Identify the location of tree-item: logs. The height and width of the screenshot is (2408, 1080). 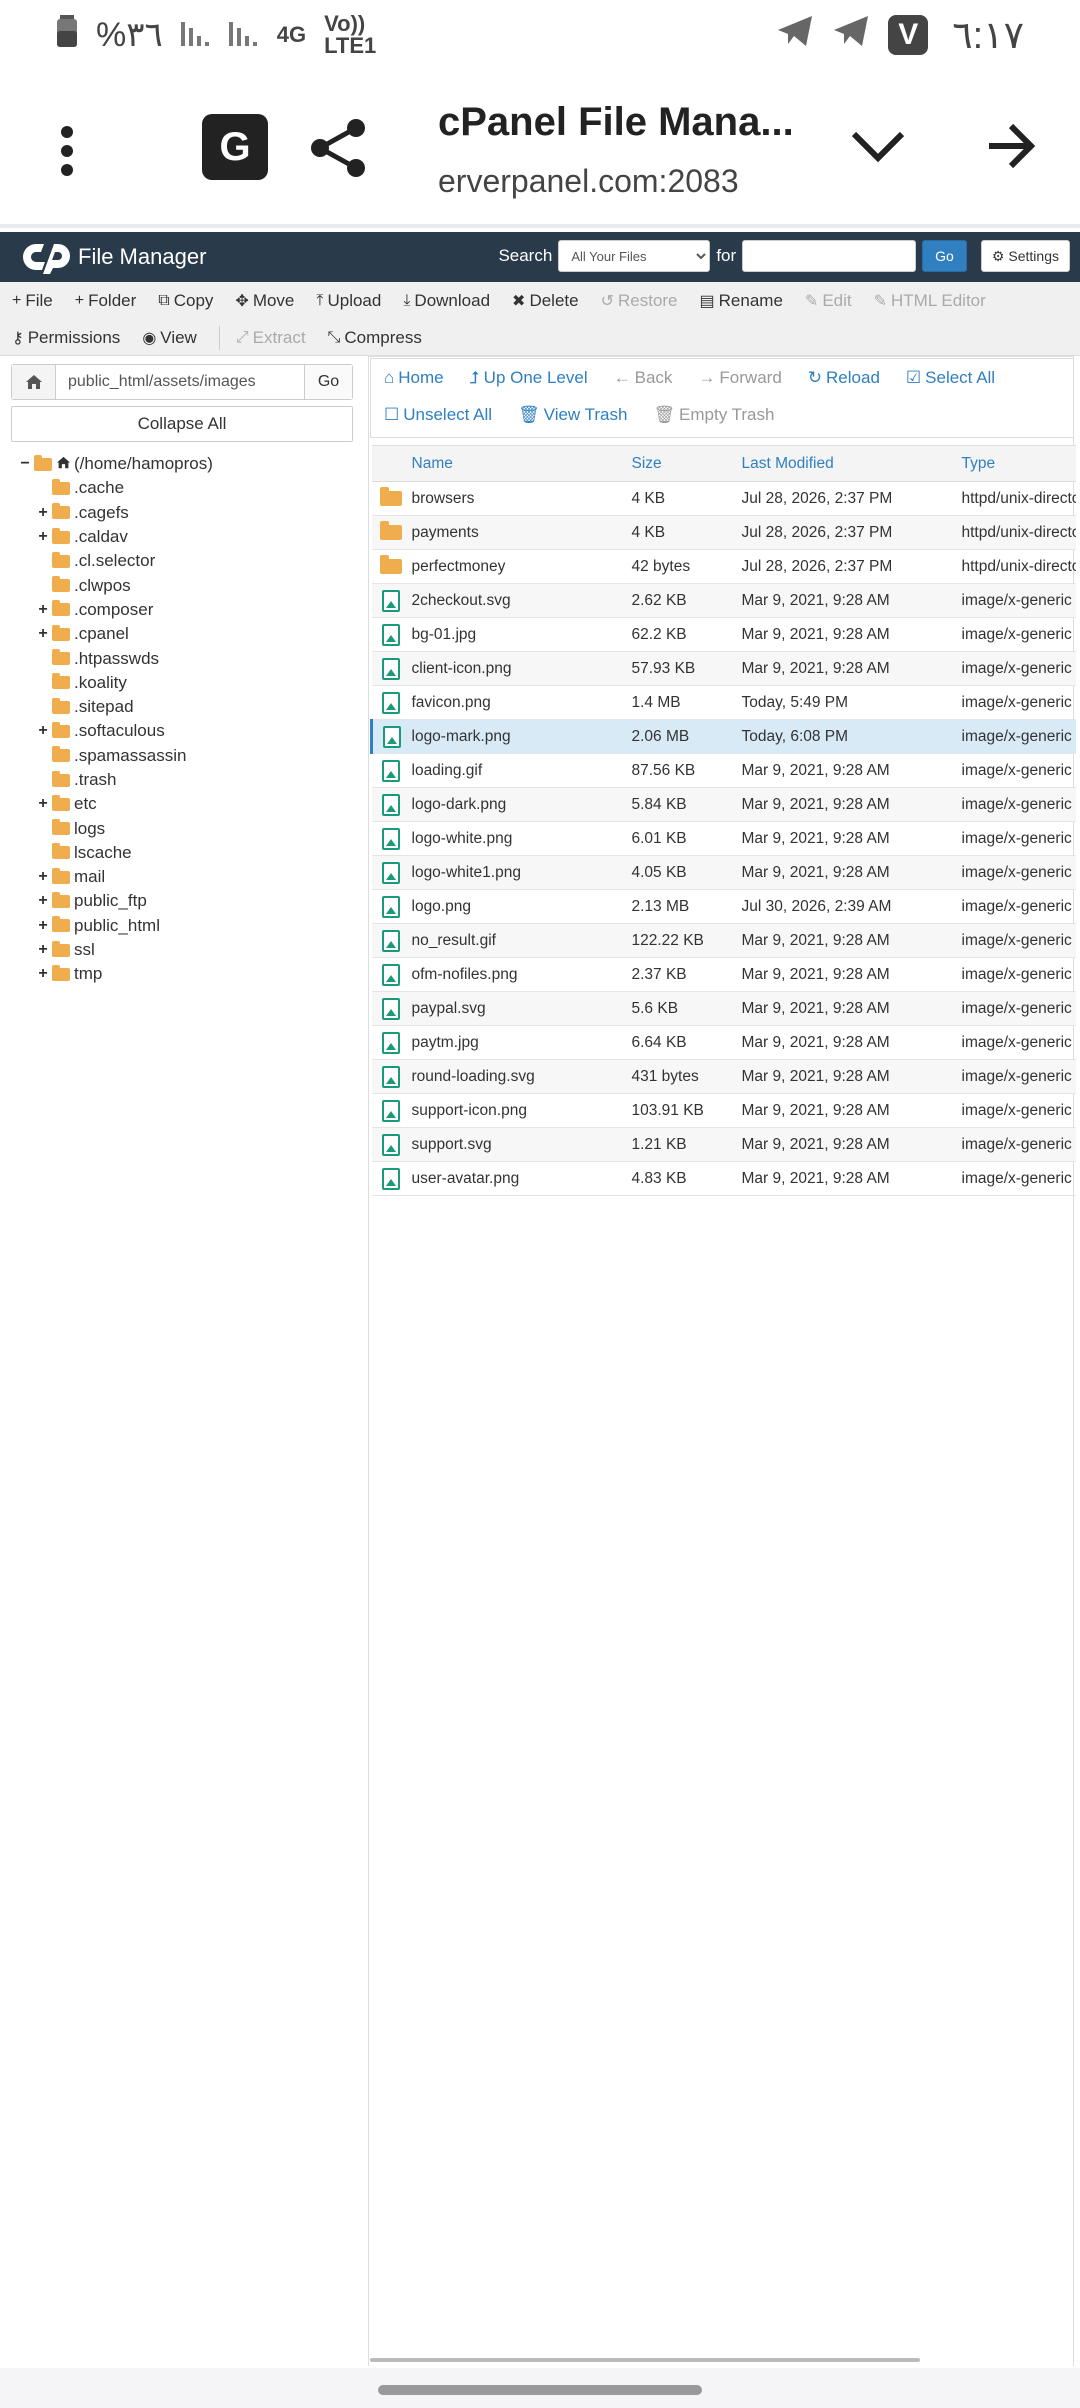
(188, 828).